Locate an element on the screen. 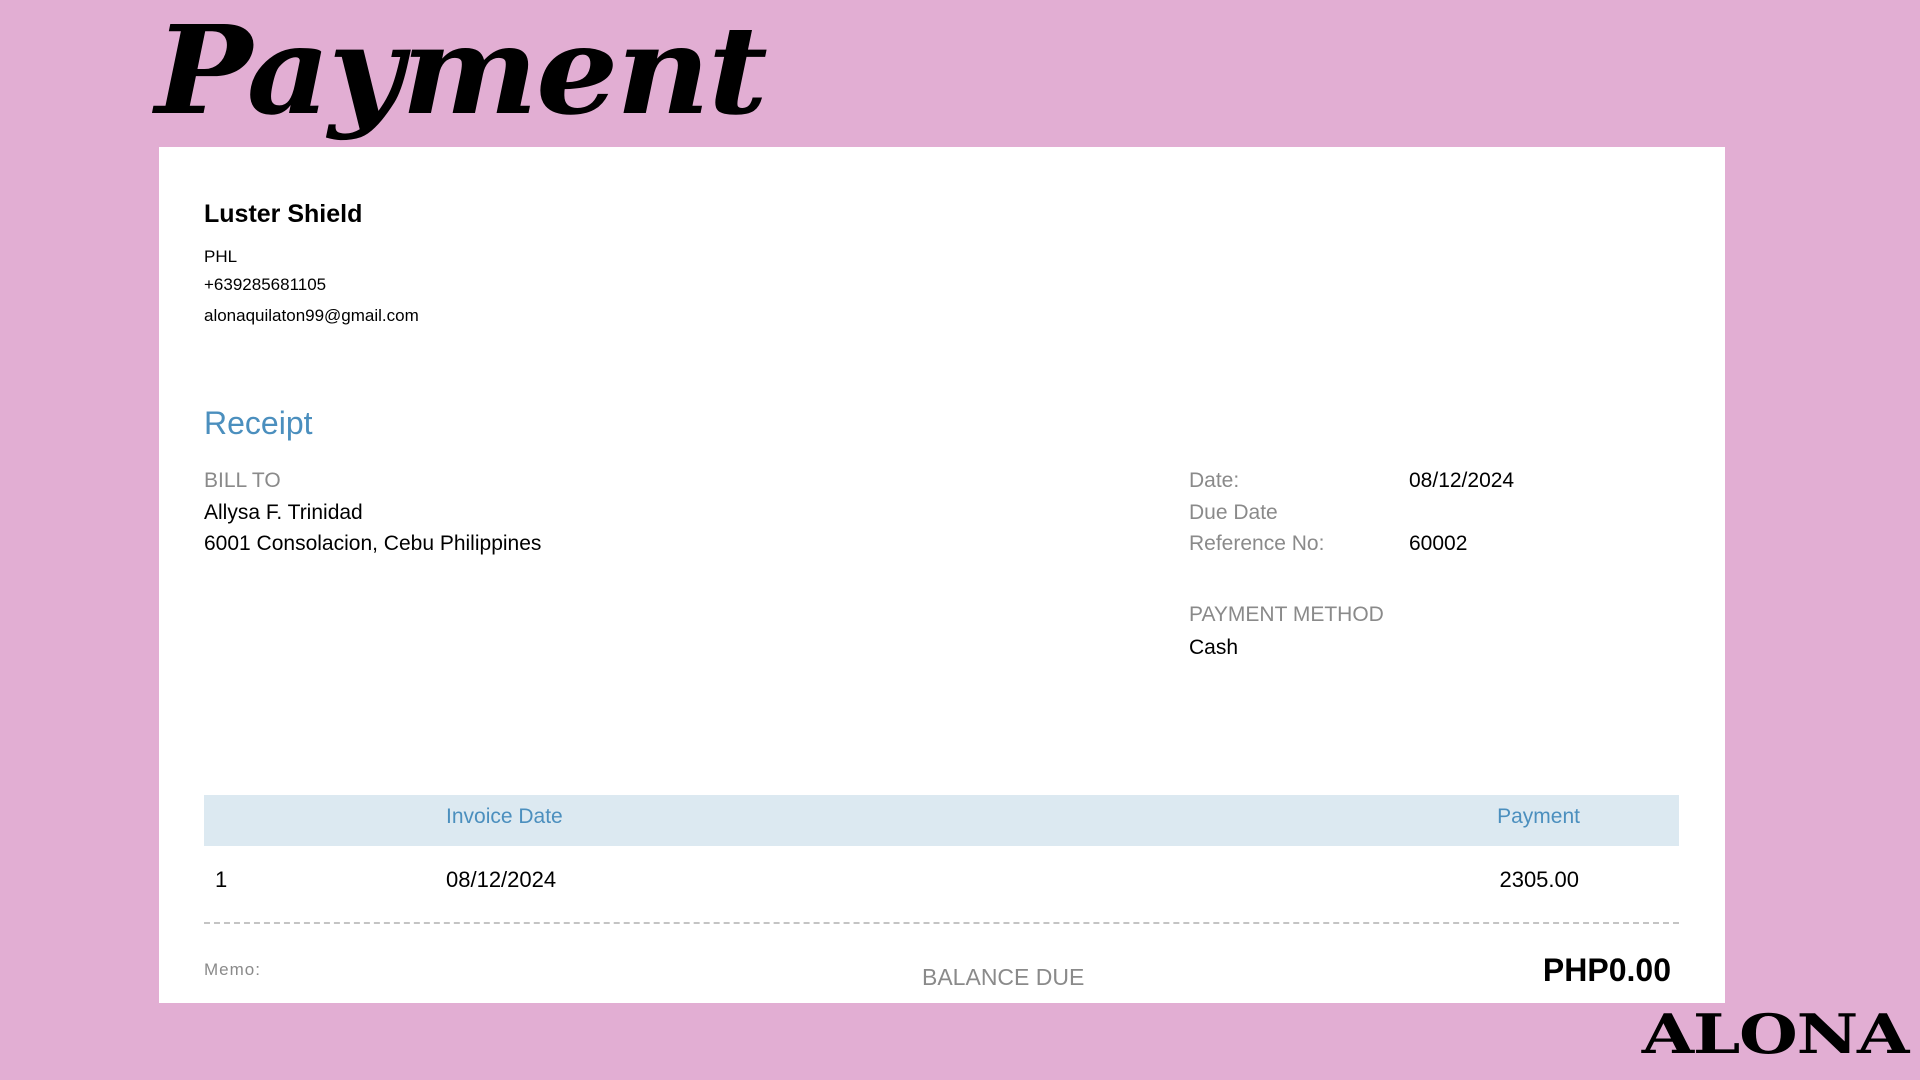 This screenshot has width=1920, height=1080. column-header-payment: Payment is located at coordinates (1538, 816).